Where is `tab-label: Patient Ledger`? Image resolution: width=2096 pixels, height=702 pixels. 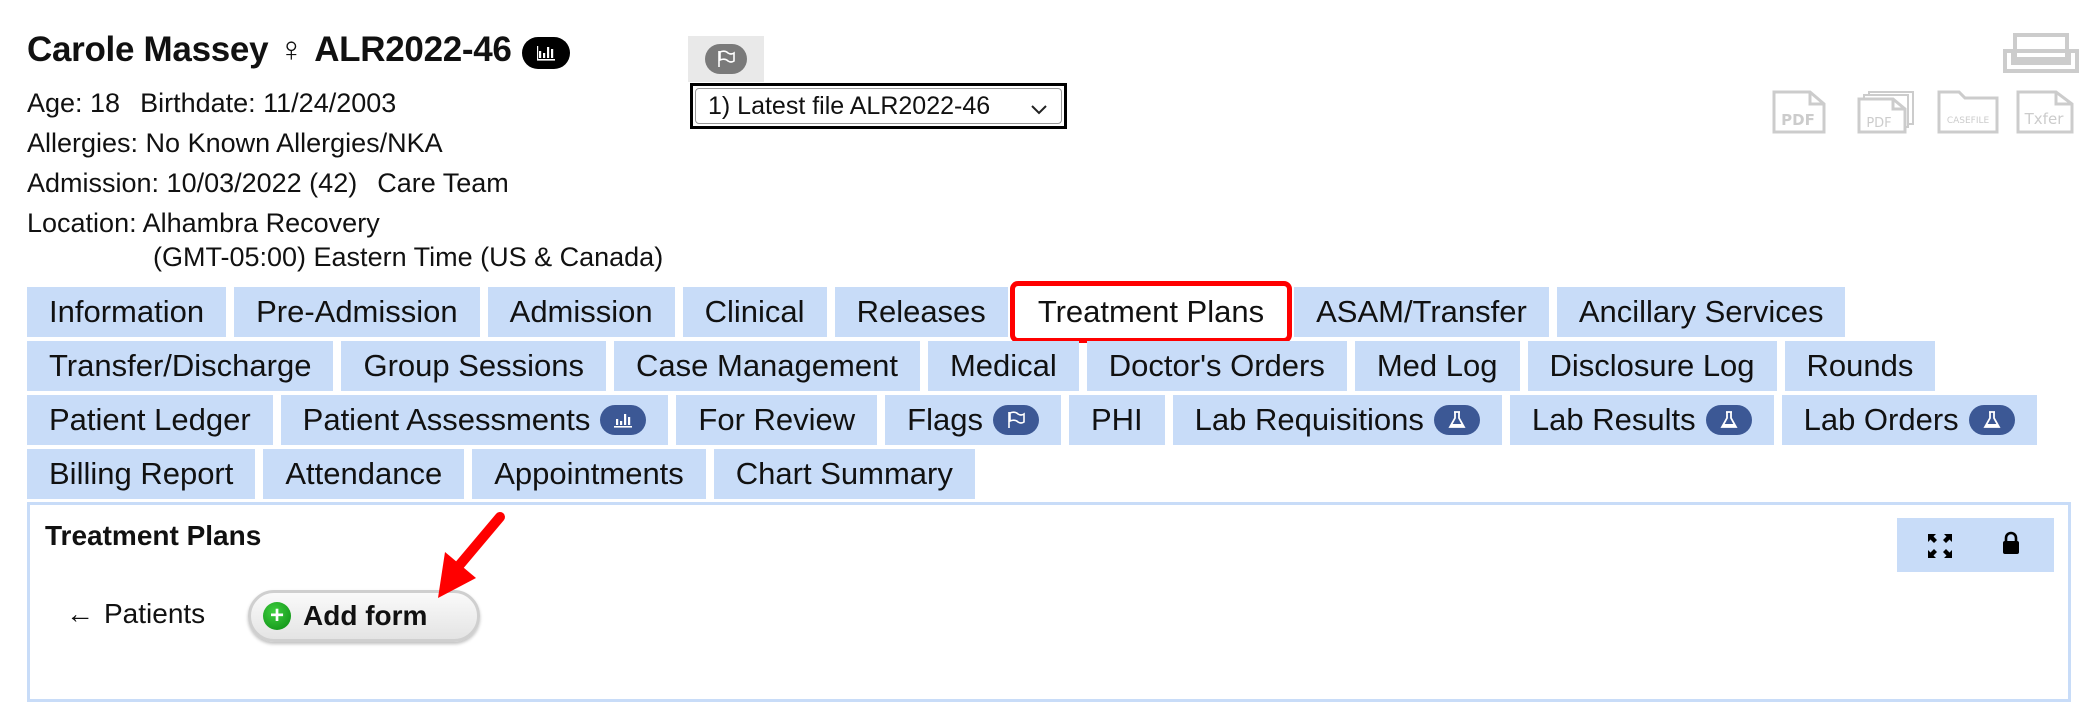
tab-label: Patient Ledger is located at coordinates (150, 419).